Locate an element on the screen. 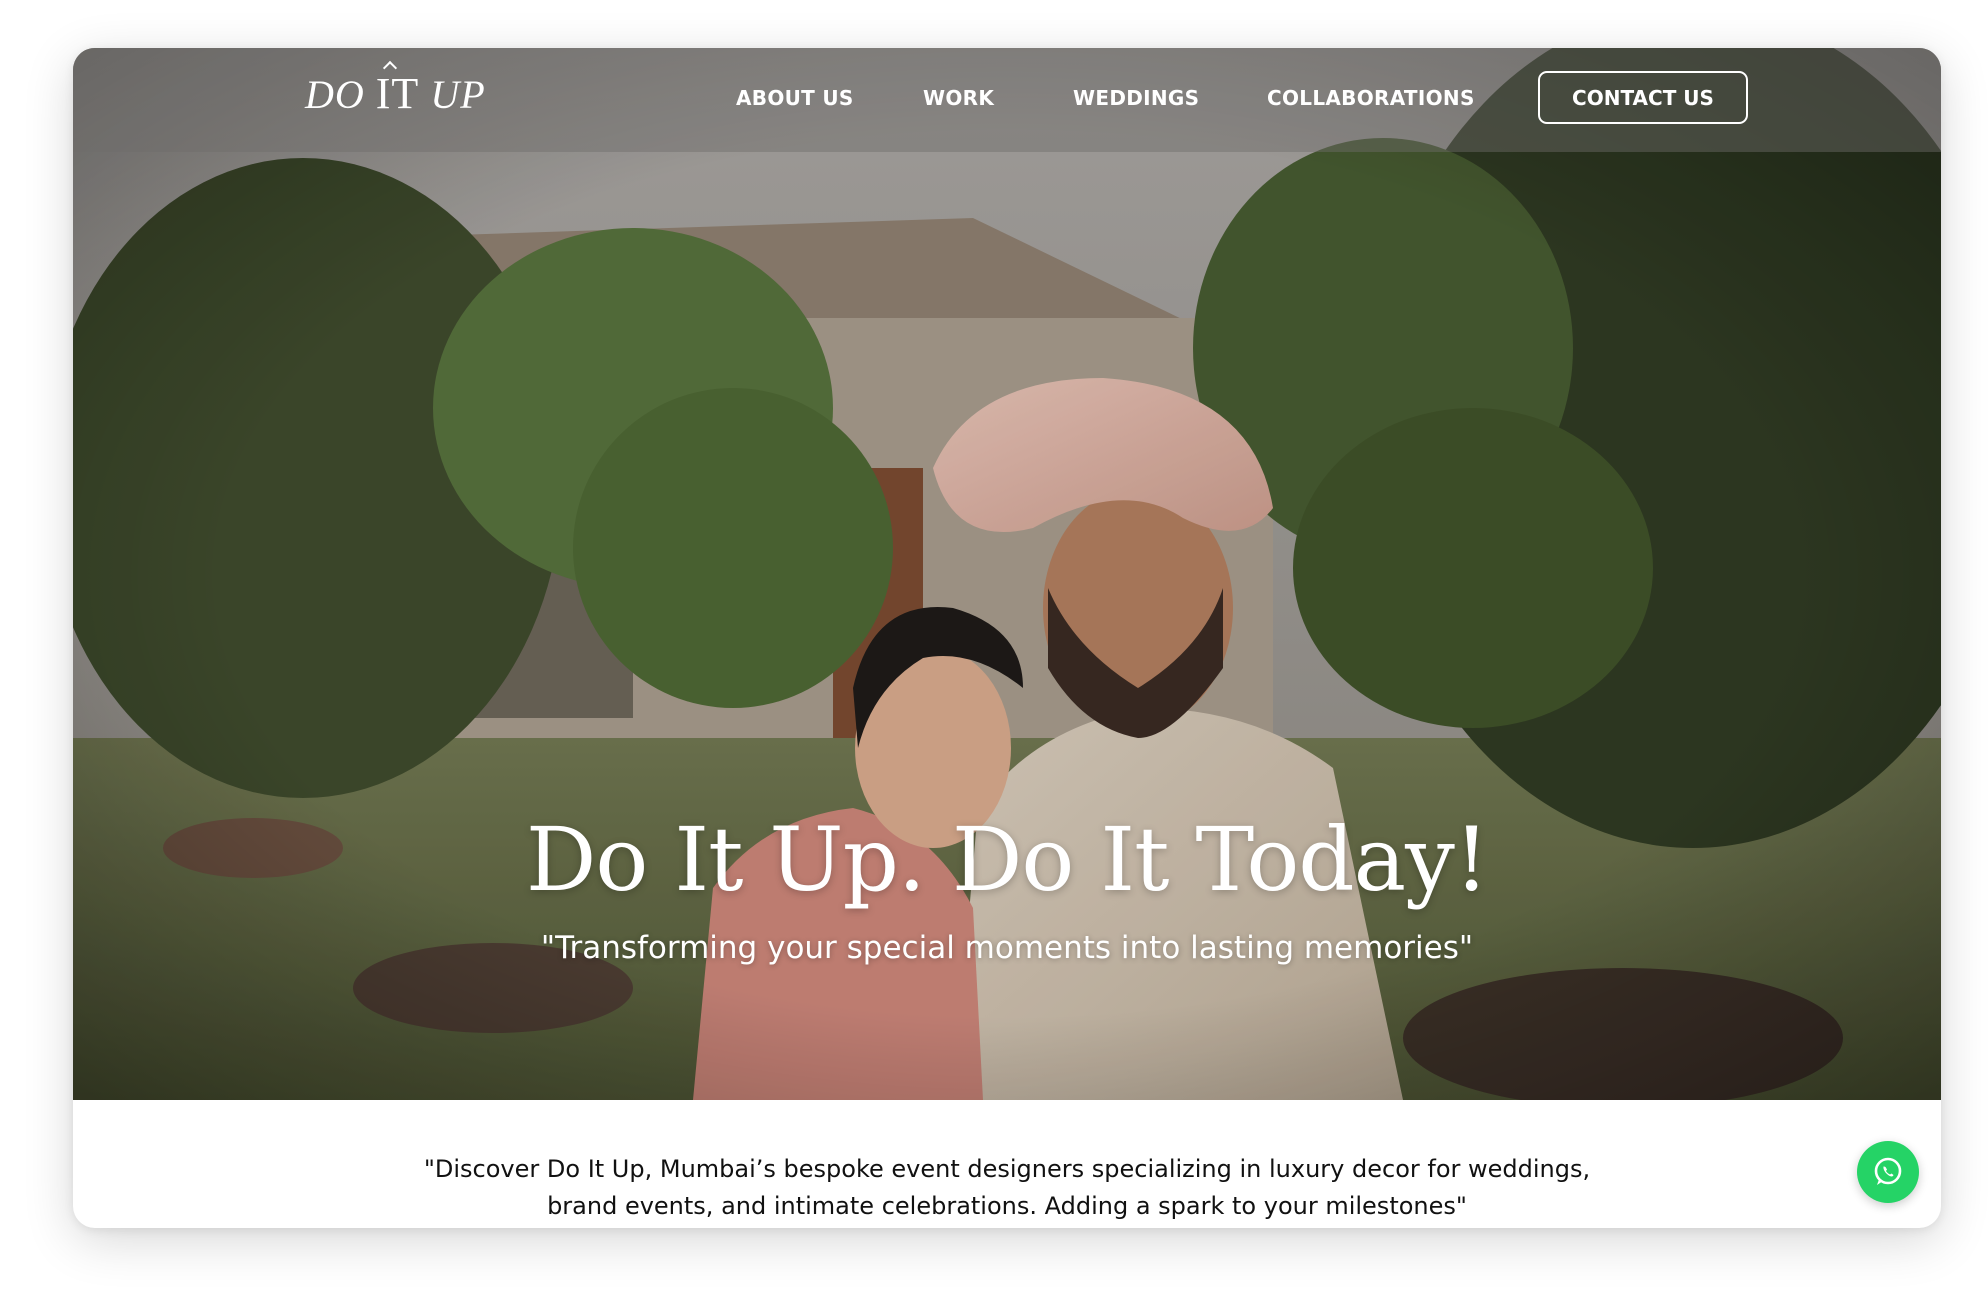 This screenshot has height=1300, width=1988. nav-link-weddings: WEDDINGS is located at coordinates (1136, 98).